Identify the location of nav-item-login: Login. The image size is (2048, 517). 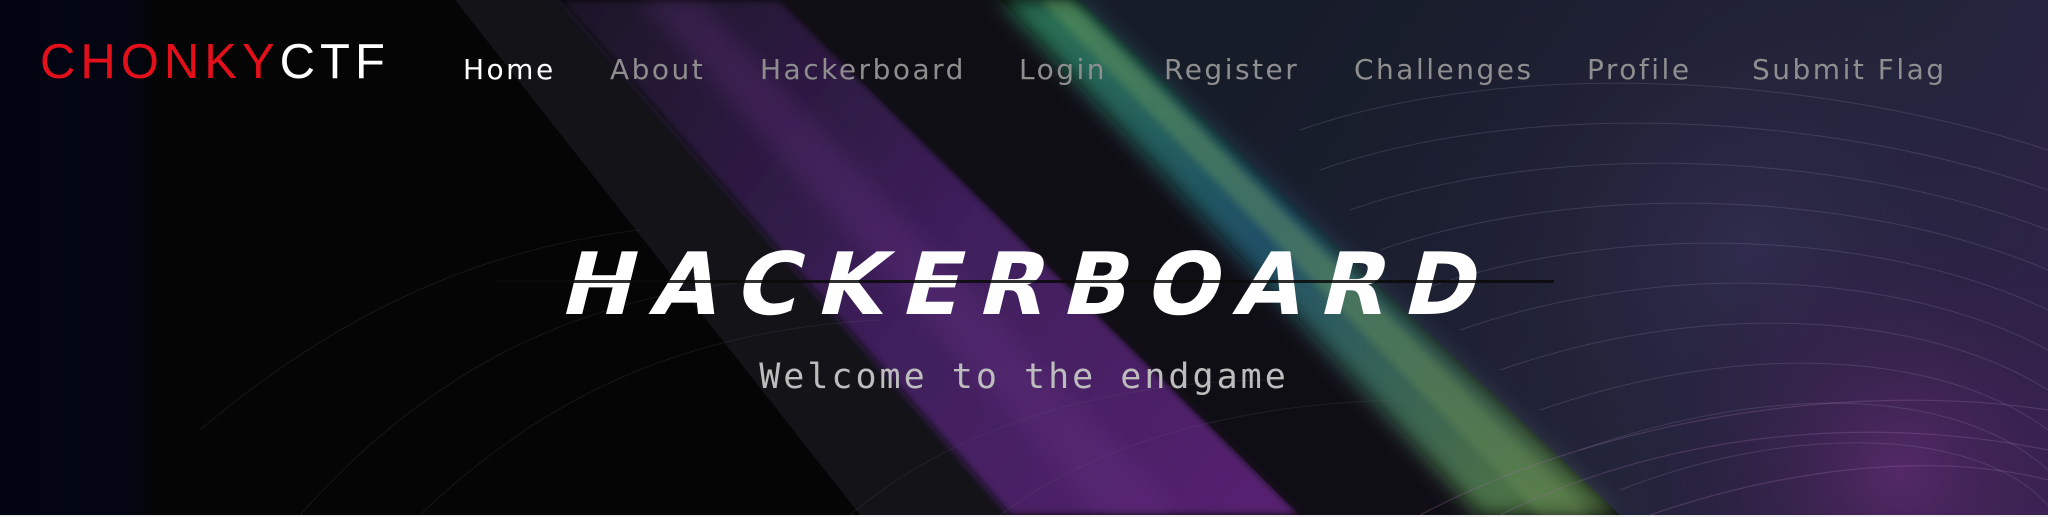
(1063, 70).